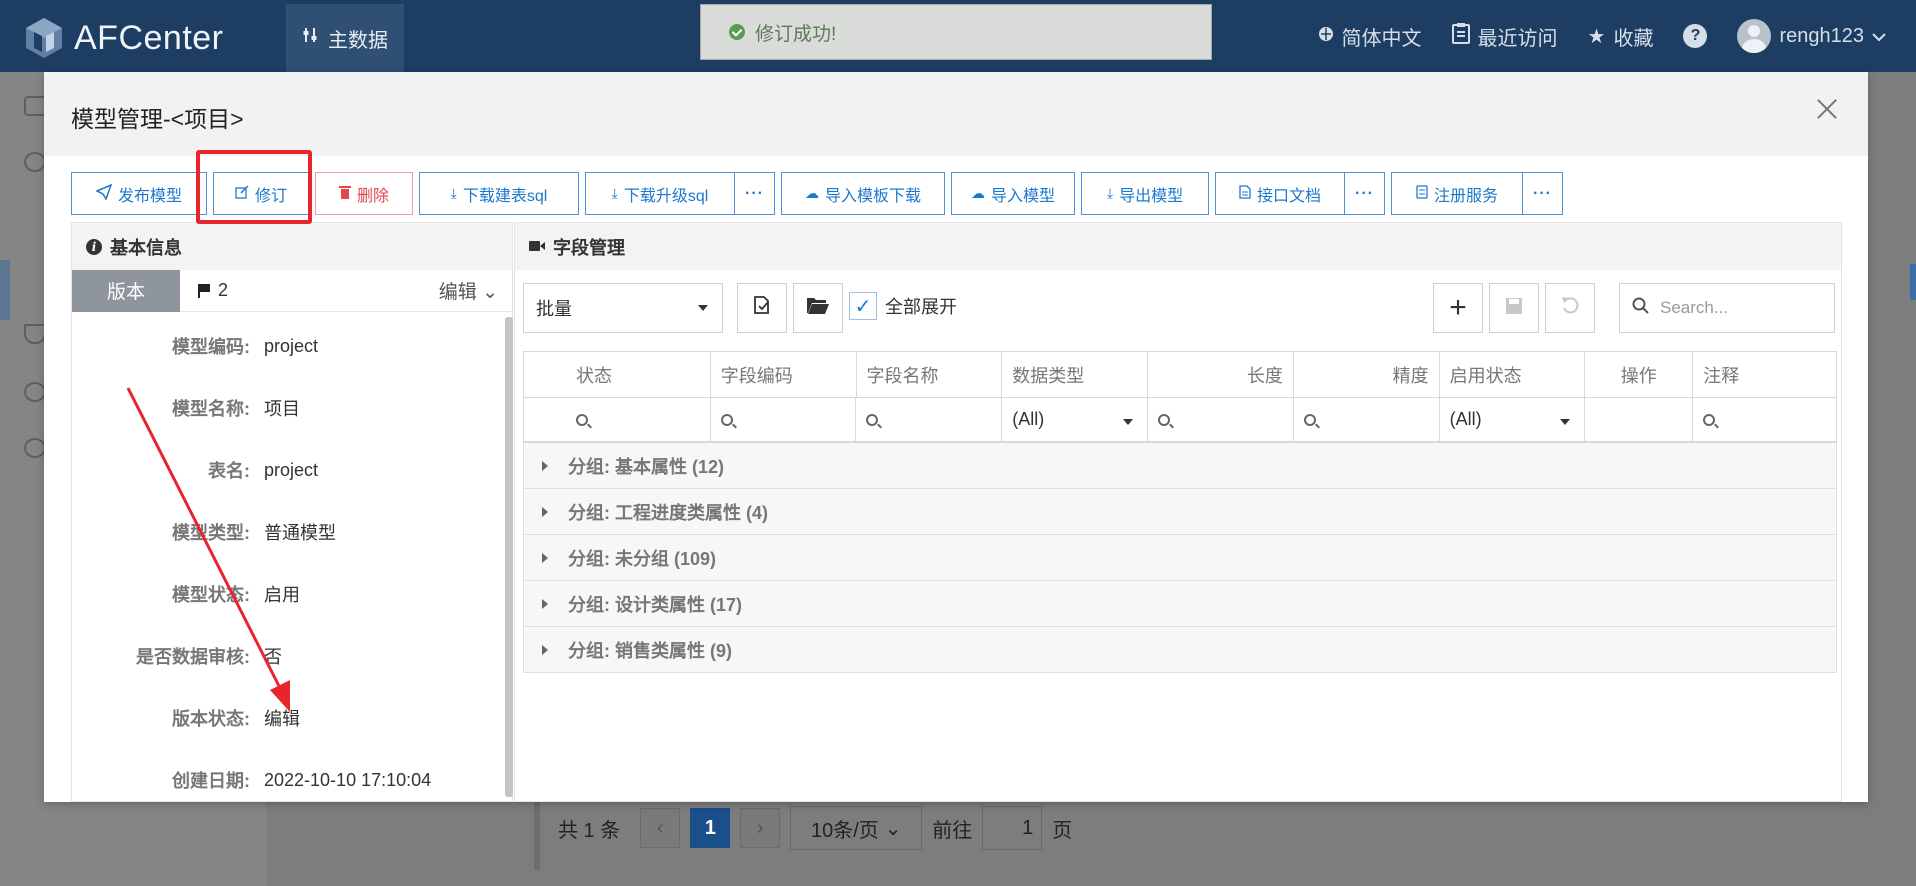  What do you see at coordinates (5, 290) in the screenshot?
I see `sidebar-active-marker` at bounding box center [5, 290].